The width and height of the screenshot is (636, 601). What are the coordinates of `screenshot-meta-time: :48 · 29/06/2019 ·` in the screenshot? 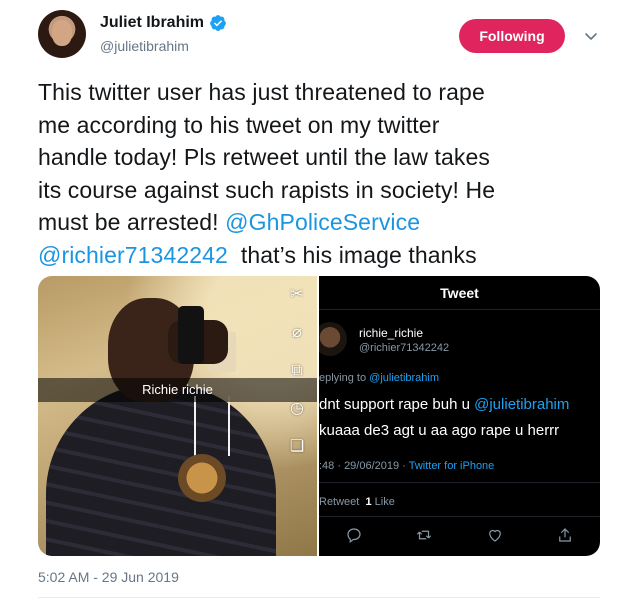 It's located at (364, 466).